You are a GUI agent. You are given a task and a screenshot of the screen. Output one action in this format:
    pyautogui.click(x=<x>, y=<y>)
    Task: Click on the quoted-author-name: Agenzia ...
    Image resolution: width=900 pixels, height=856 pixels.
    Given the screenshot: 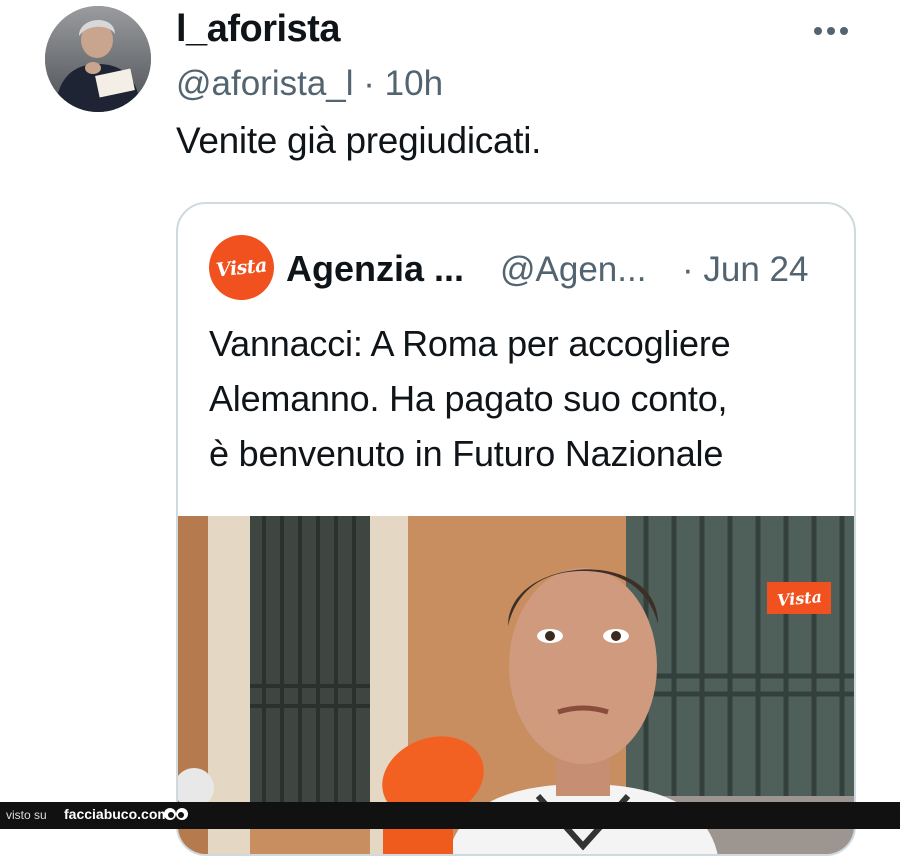 What is the action you would take?
    pyautogui.click(x=375, y=269)
    